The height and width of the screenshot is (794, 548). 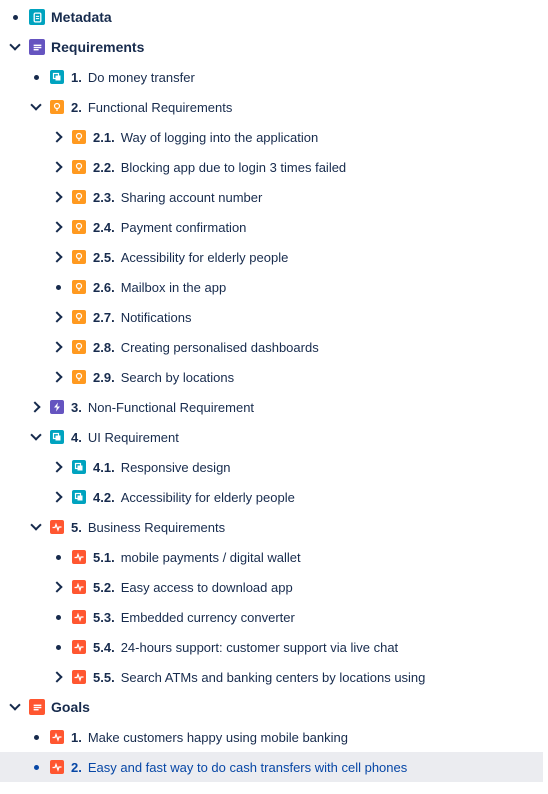 I want to click on tree-item-r4: 4. UI Requirement, so click(x=271, y=437).